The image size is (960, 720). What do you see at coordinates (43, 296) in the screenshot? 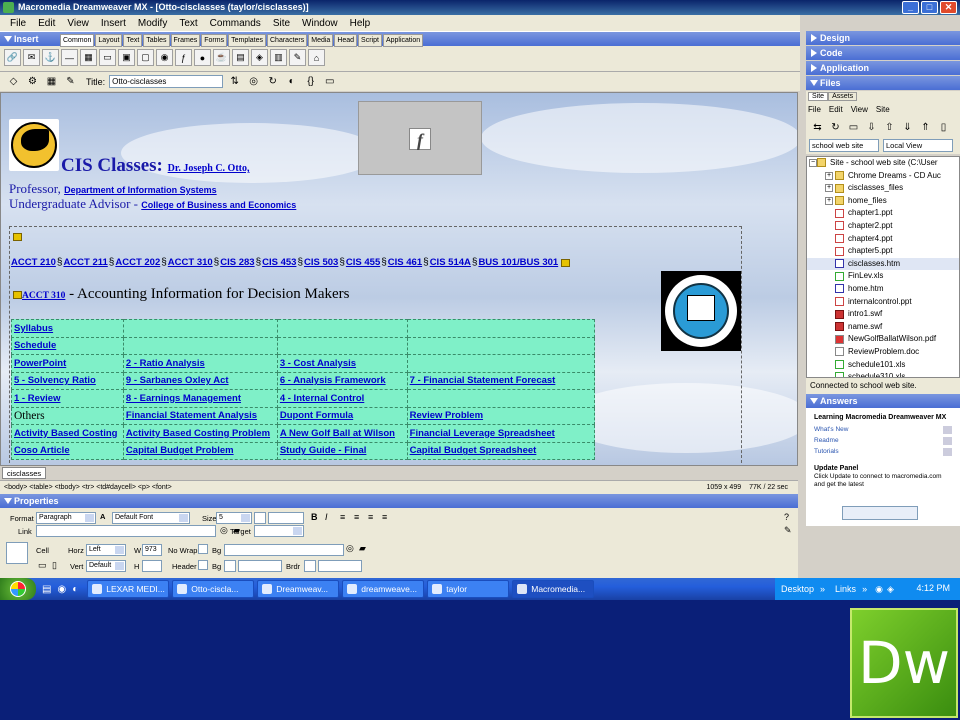
I see `acct310-link: ACCT 310` at bounding box center [43, 296].